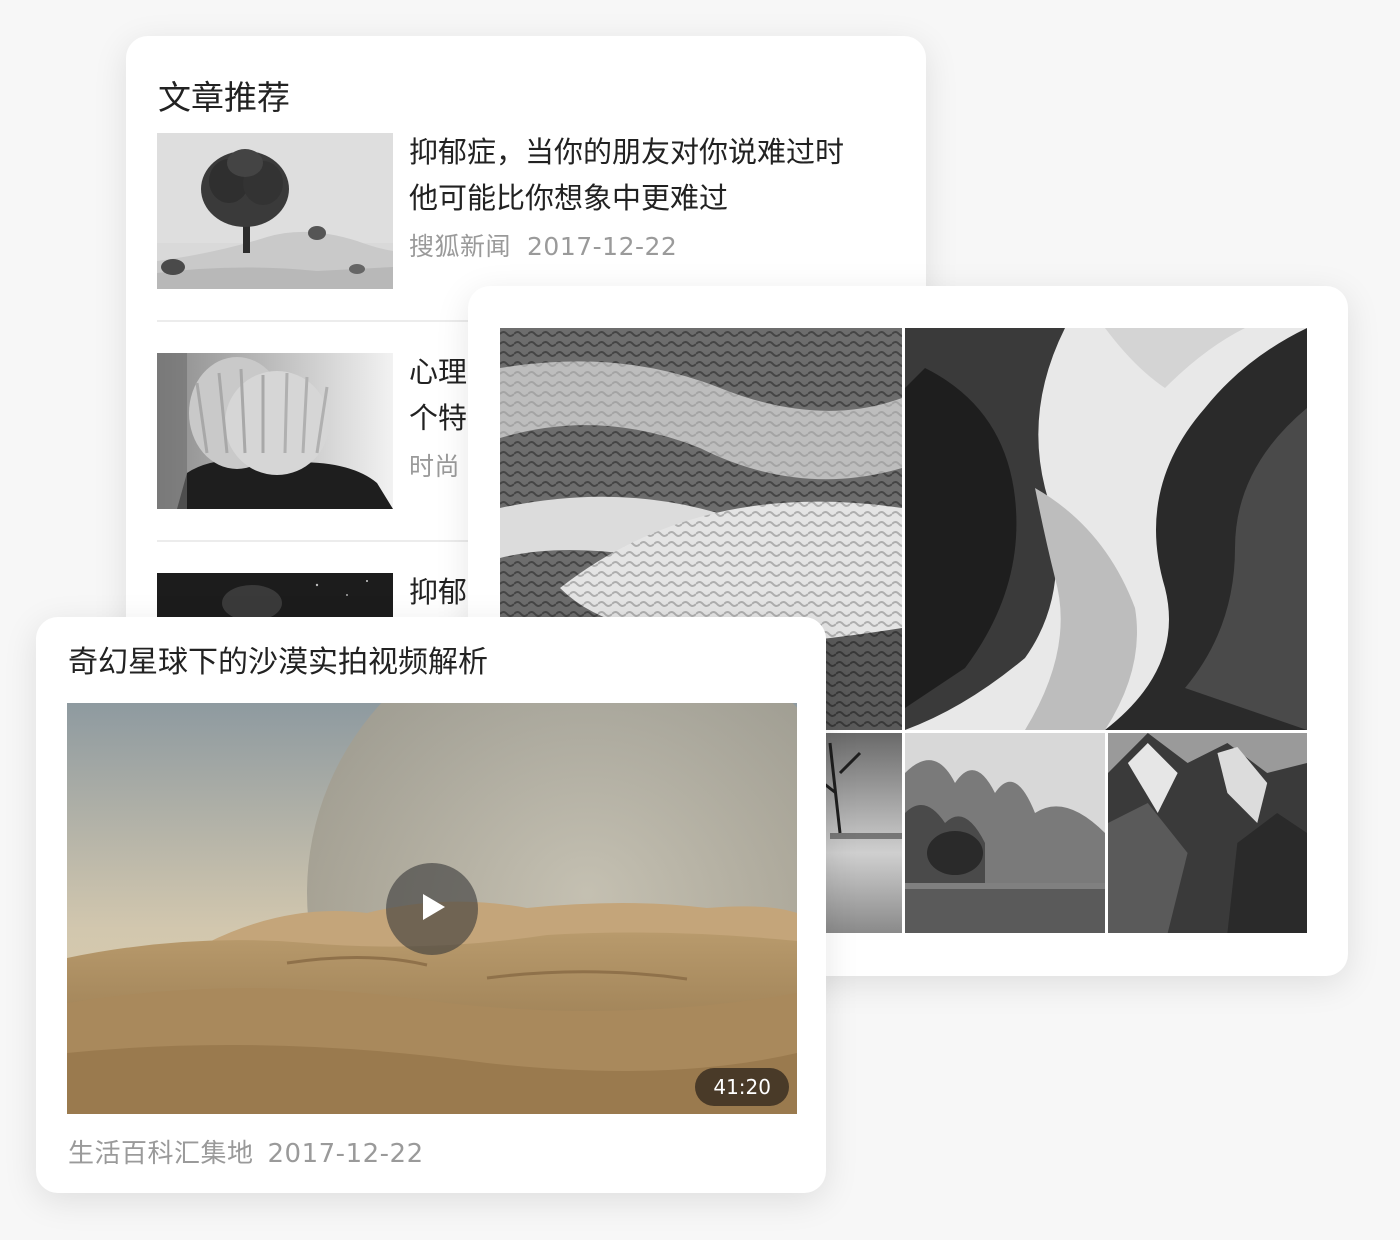 This screenshot has width=1400, height=1240. What do you see at coordinates (345, 1154) in the screenshot?
I see `video-date: 2017-12-22` at bounding box center [345, 1154].